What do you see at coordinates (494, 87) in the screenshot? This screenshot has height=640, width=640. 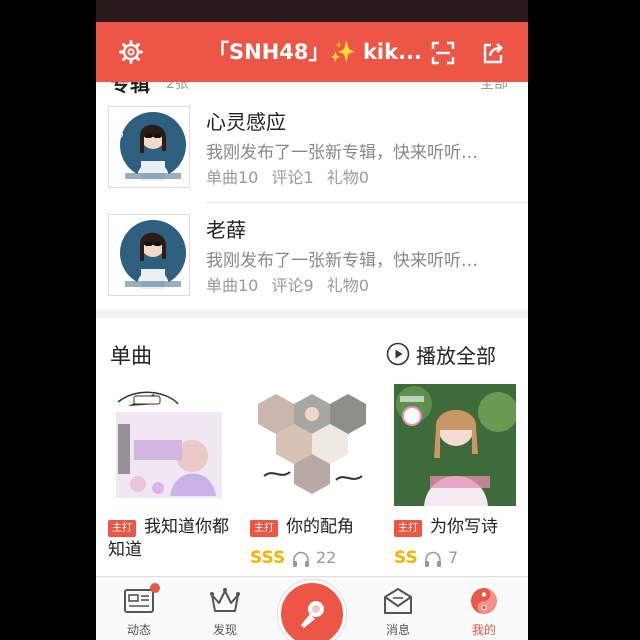 I see `albums-all-link: 全部` at bounding box center [494, 87].